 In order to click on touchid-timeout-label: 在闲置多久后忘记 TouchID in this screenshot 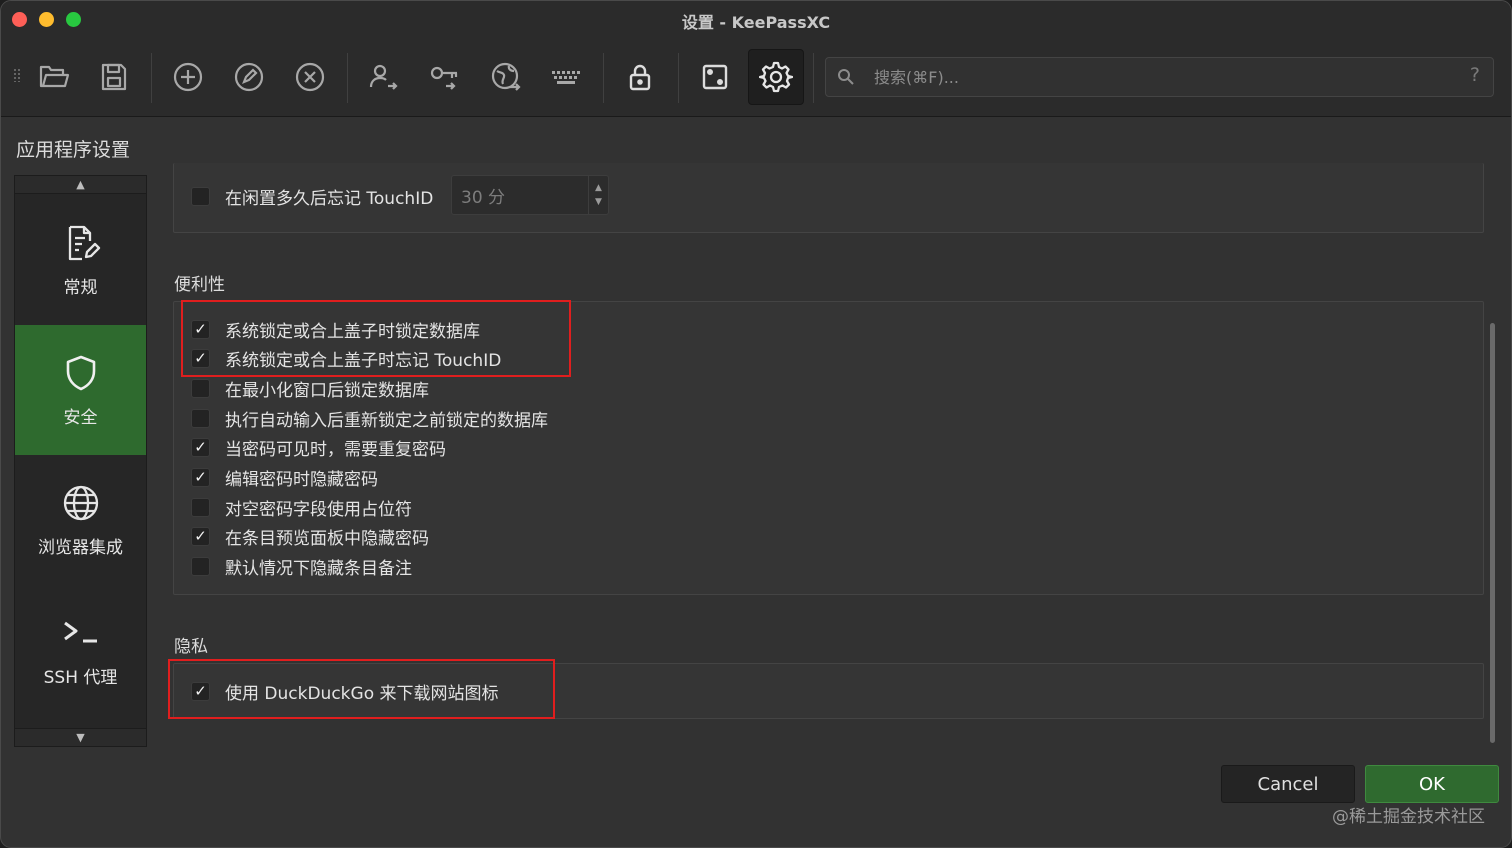, I will do `click(329, 198)`.